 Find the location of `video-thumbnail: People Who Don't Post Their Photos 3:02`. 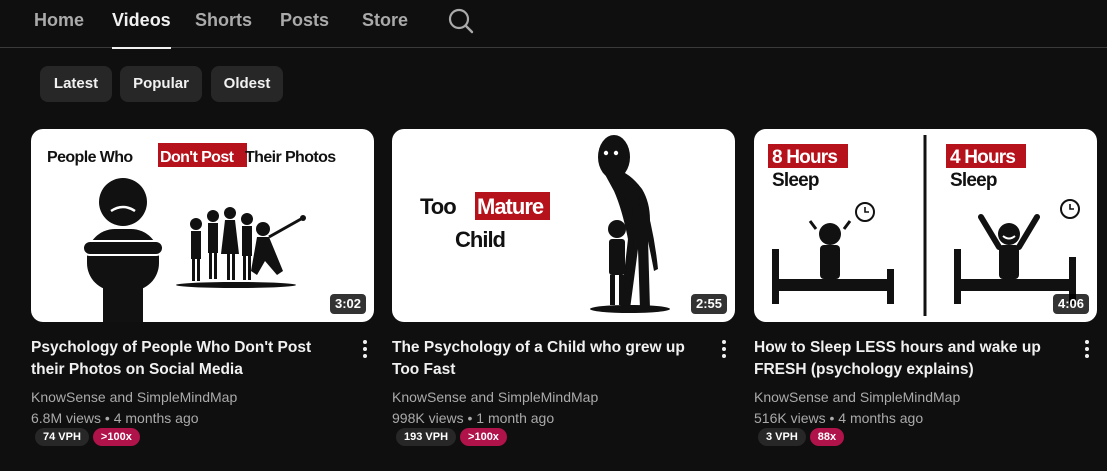

video-thumbnail: People Who Don't Post Their Photos 3:02 is located at coordinates (202, 225).